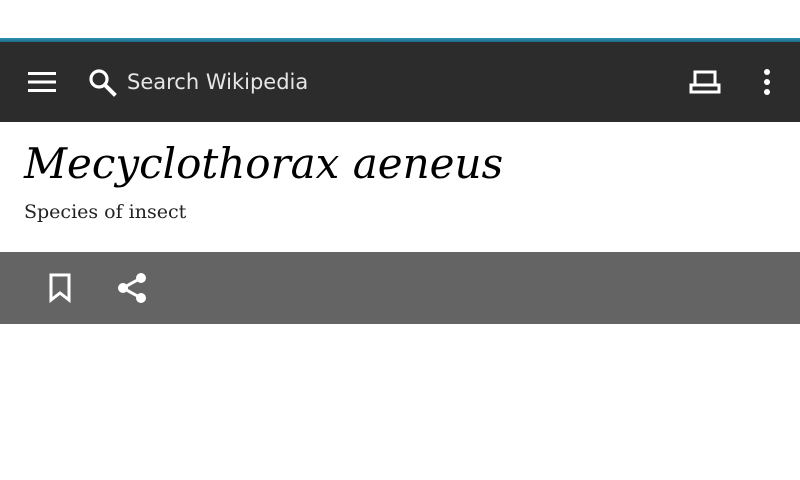 The width and height of the screenshot is (800, 480). I want to click on menu-button, so click(42, 82).